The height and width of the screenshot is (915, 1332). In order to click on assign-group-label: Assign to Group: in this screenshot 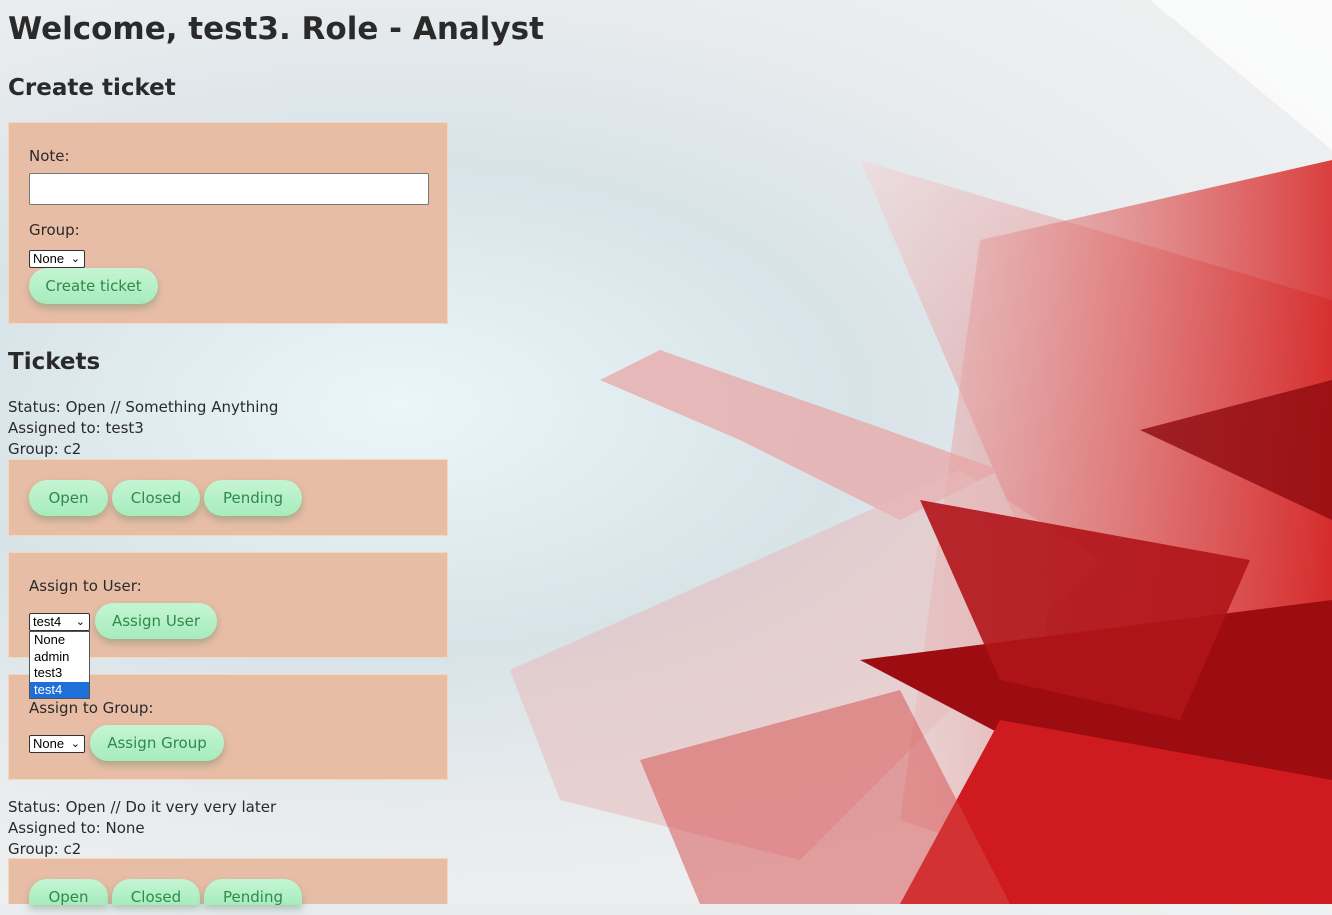, I will do `click(91, 708)`.